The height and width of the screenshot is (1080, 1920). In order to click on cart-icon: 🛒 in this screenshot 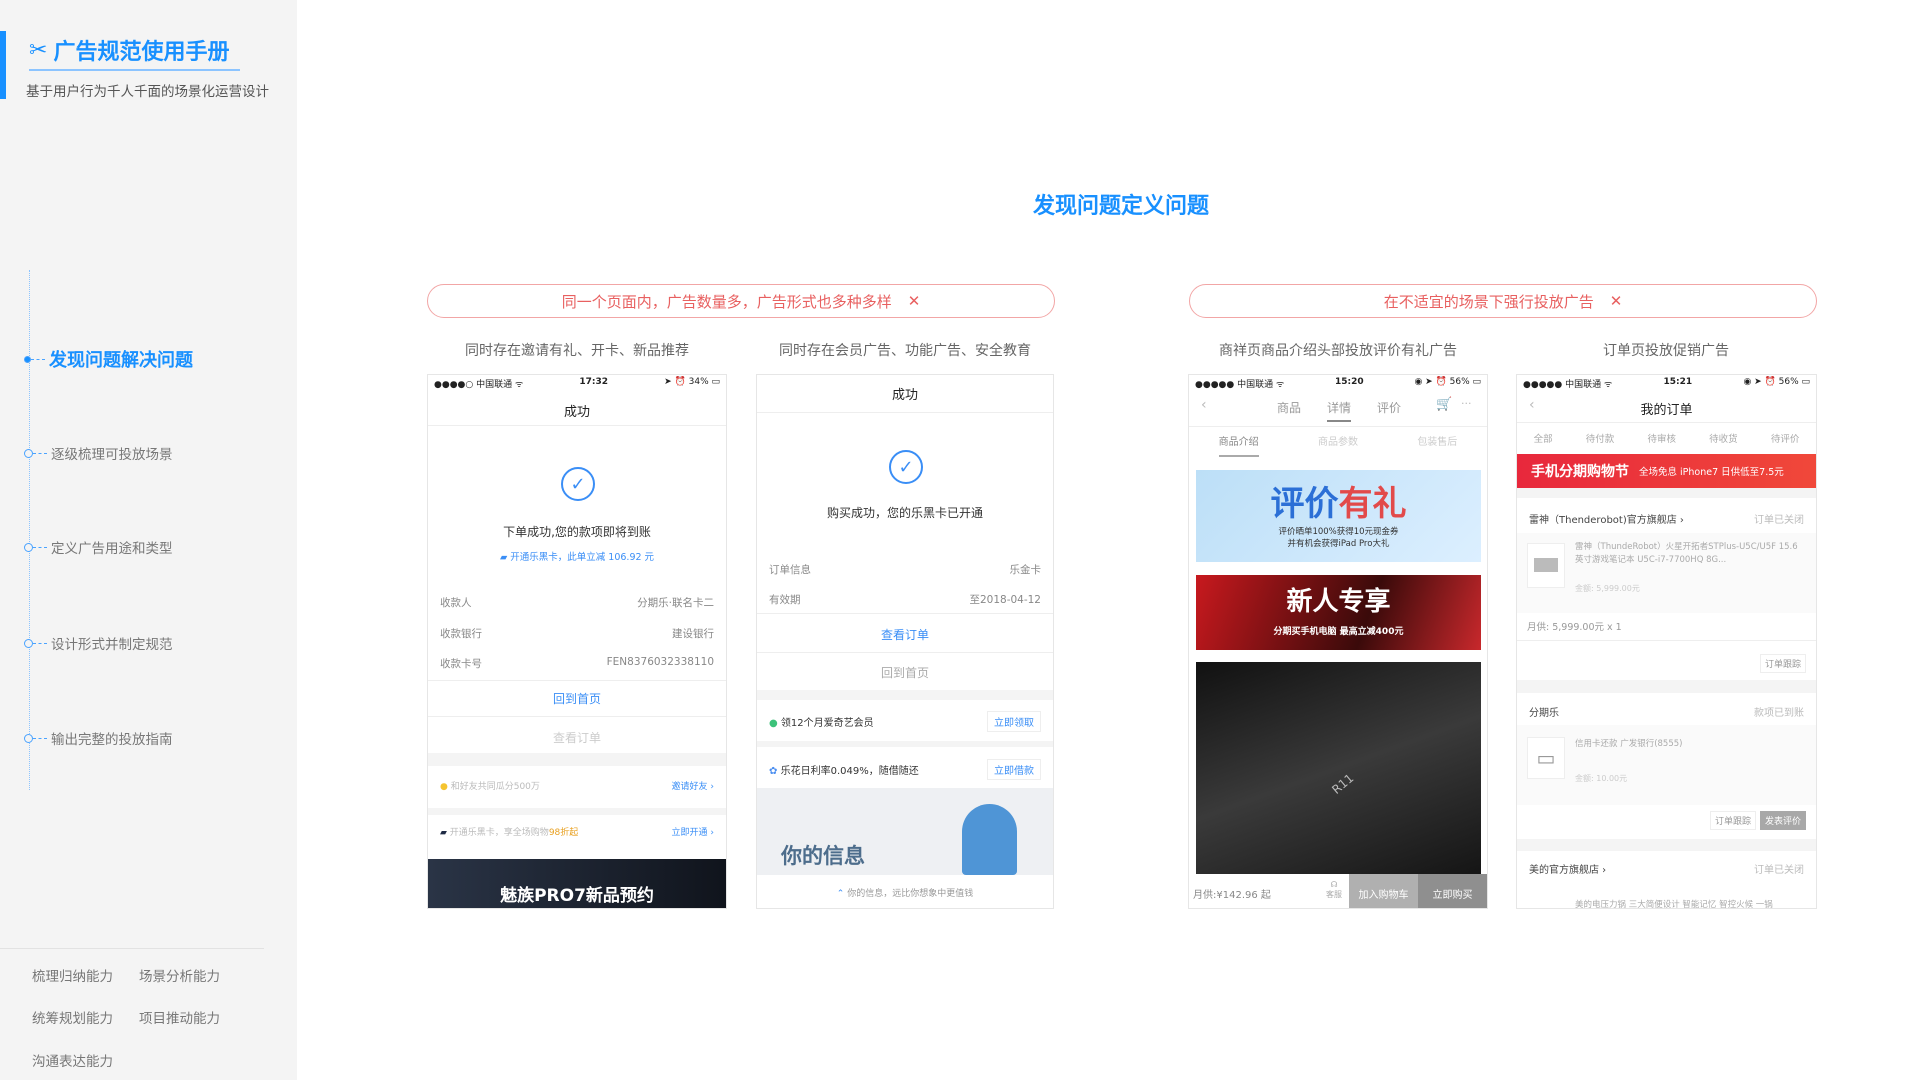, I will do `click(1444, 404)`.